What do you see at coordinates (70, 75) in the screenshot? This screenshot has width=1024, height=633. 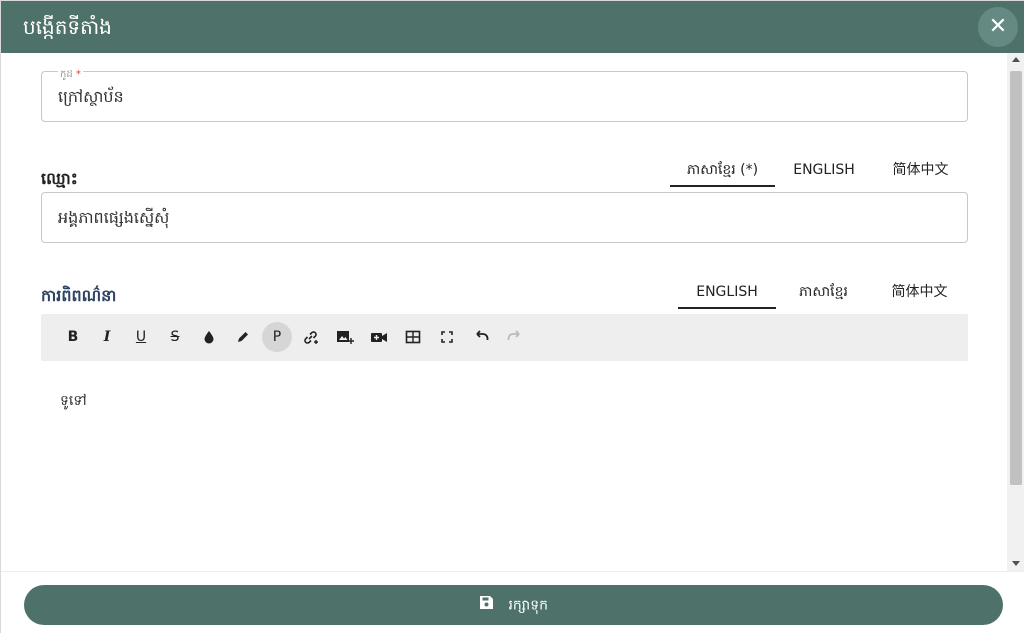 I see `code-field-label: កូដ *` at bounding box center [70, 75].